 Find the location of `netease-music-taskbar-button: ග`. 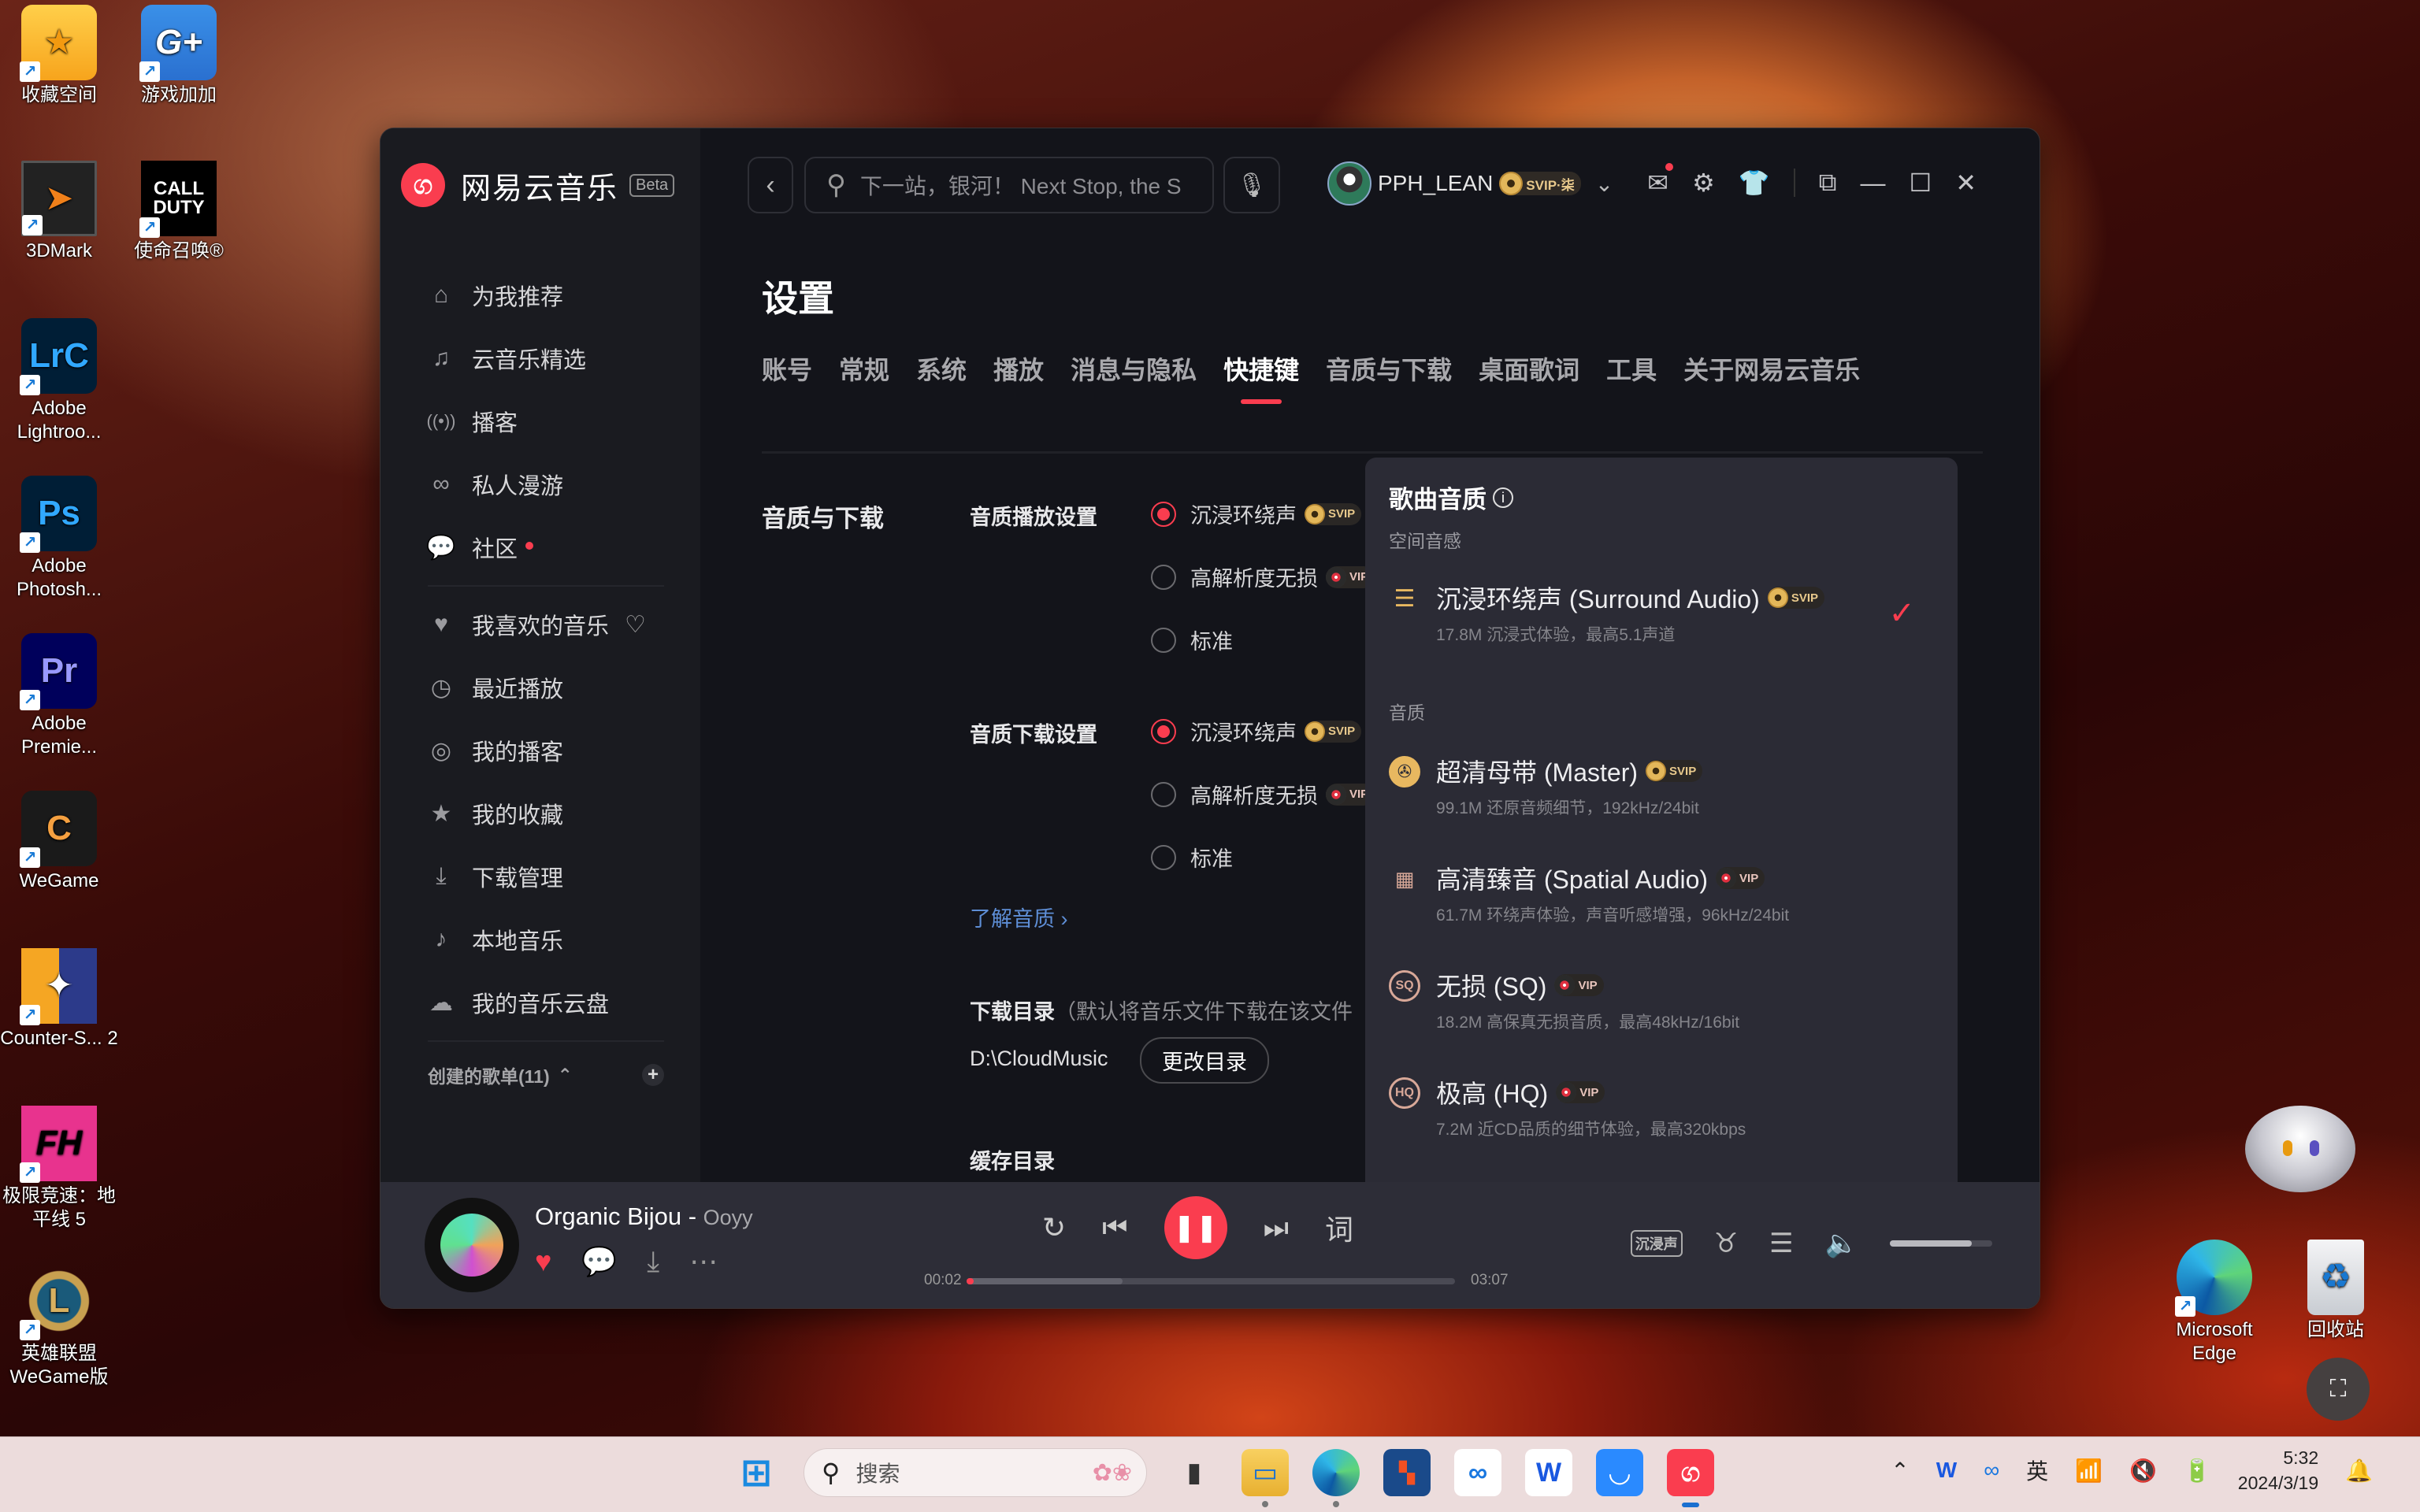

netease-music-taskbar-button: ග is located at coordinates (1690, 1478).